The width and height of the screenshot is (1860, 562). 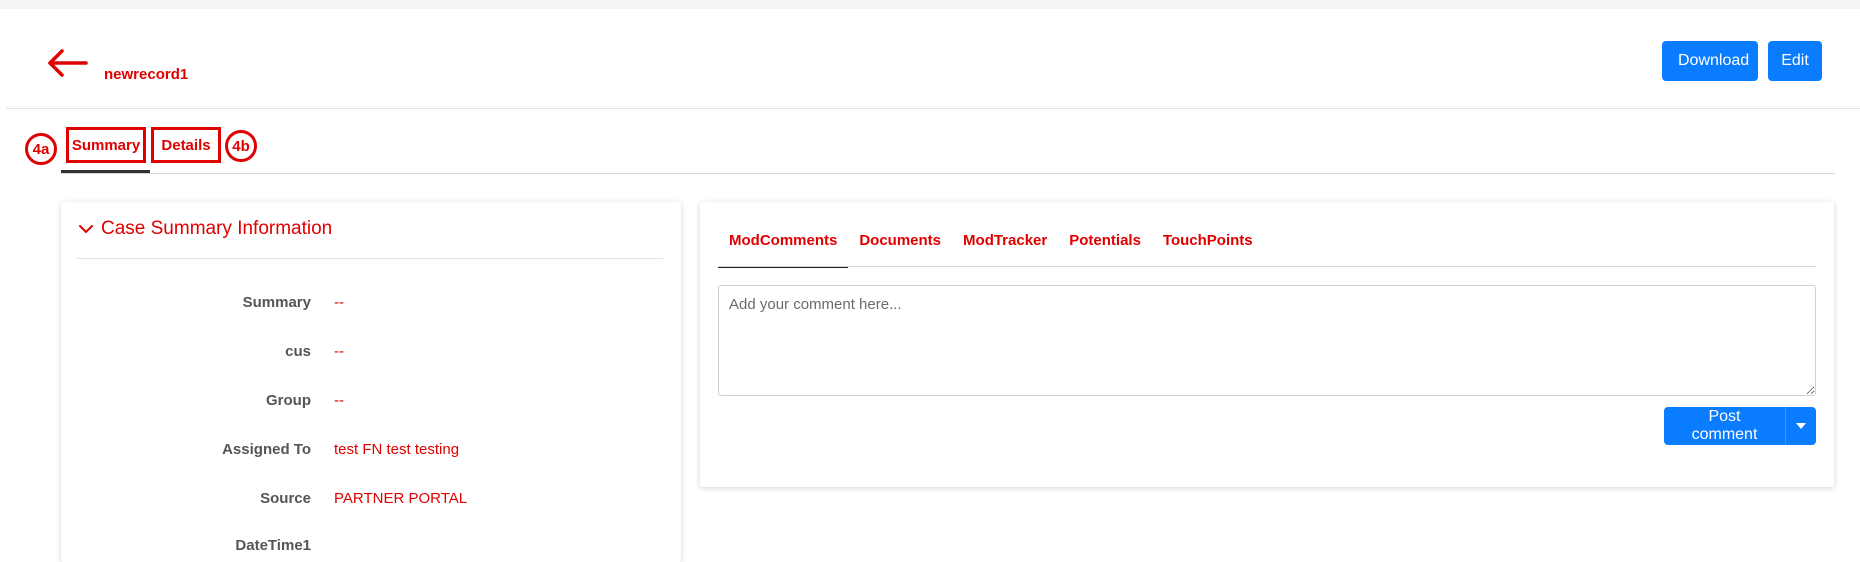 I want to click on tab-documents: Documents, so click(x=900, y=234).